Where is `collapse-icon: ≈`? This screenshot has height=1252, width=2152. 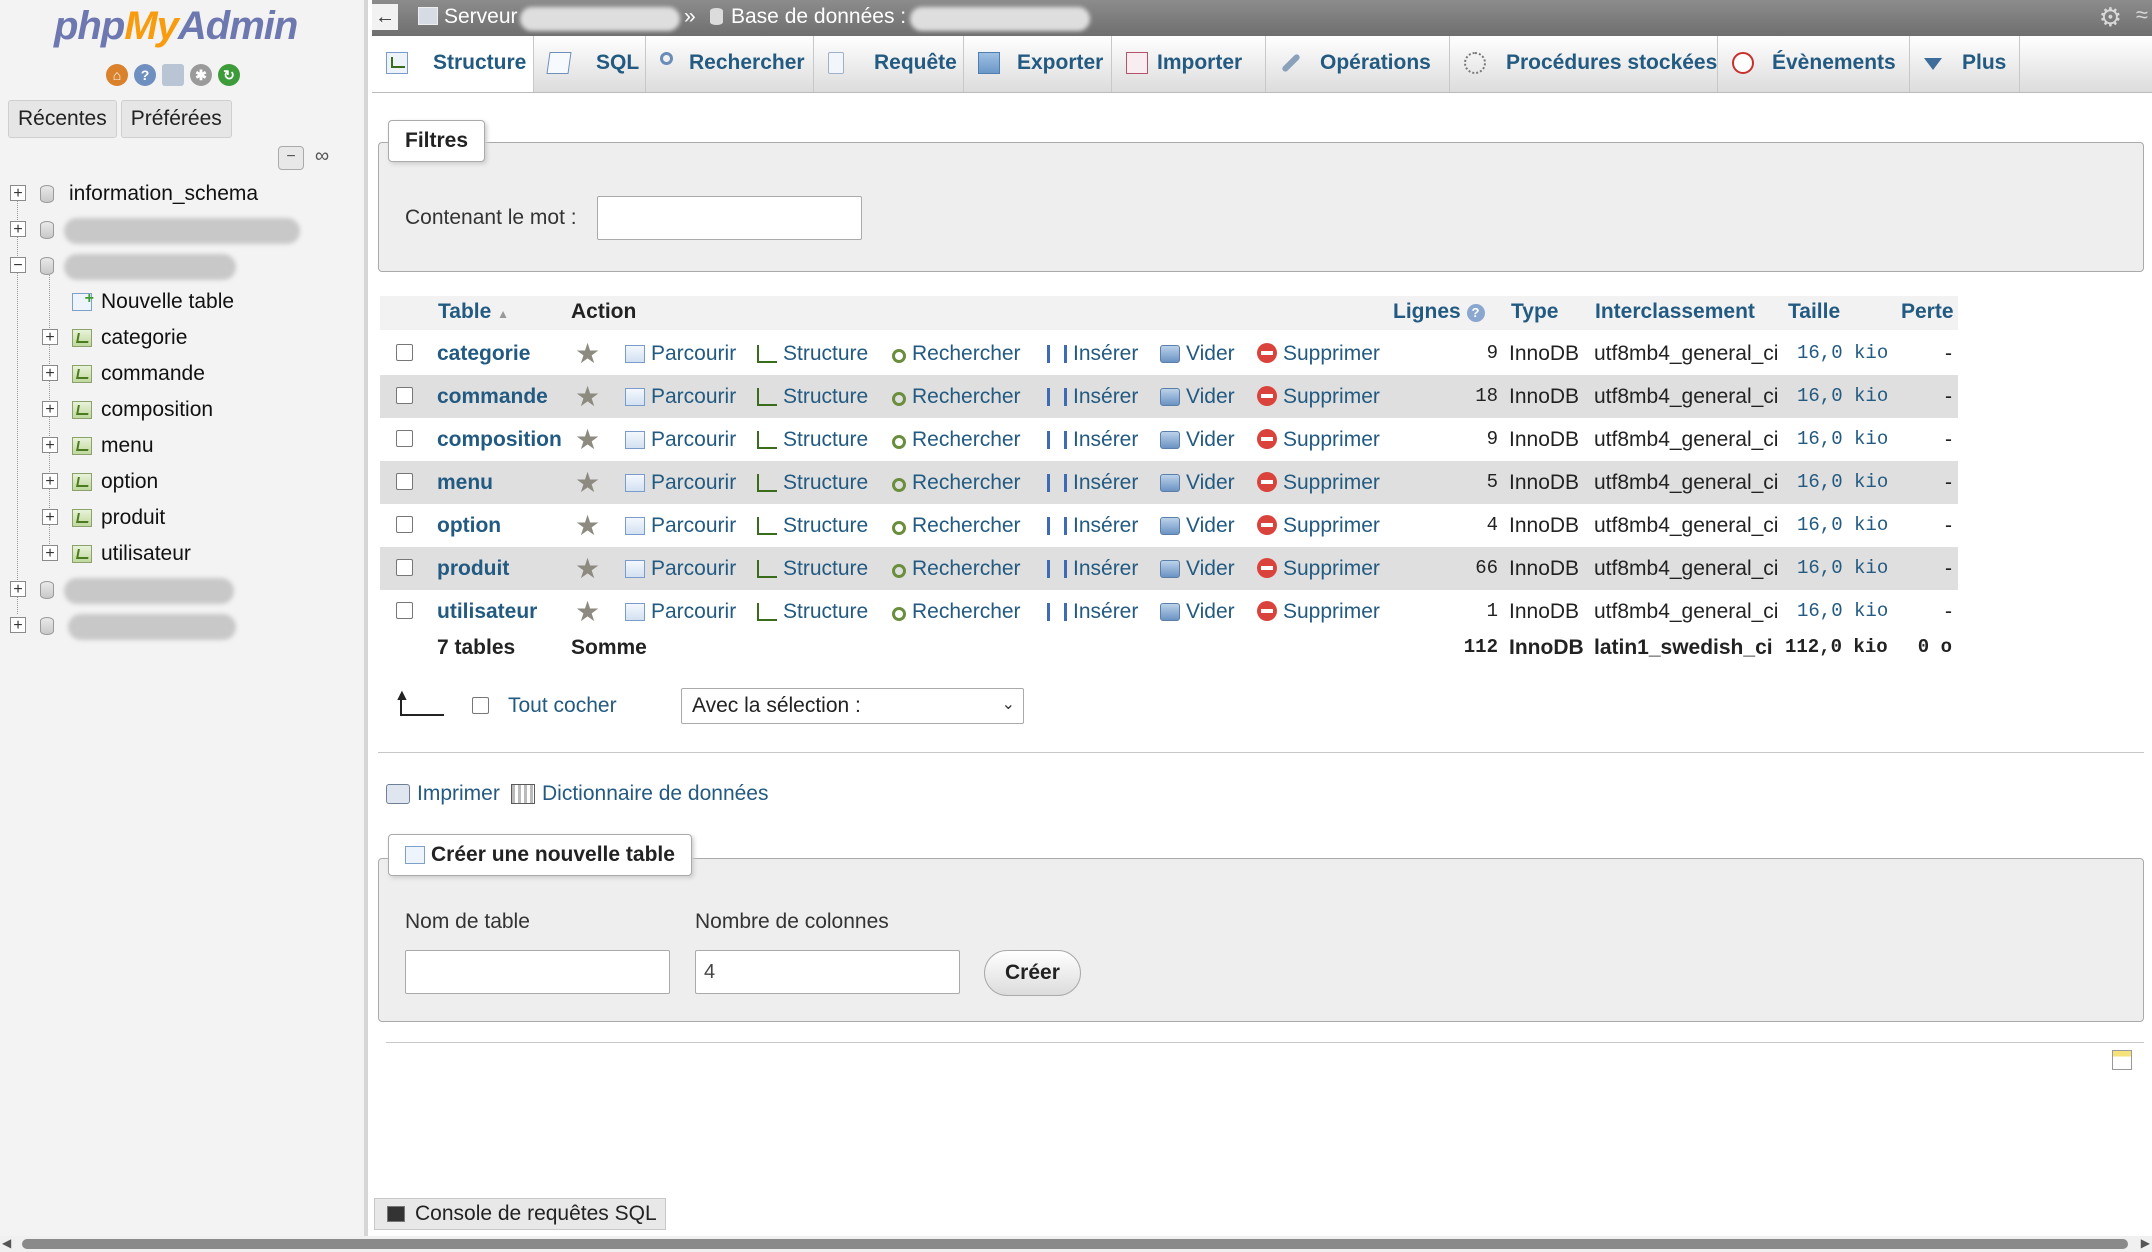
collapse-icon: ≈ is located at coordinates (2142, 15).